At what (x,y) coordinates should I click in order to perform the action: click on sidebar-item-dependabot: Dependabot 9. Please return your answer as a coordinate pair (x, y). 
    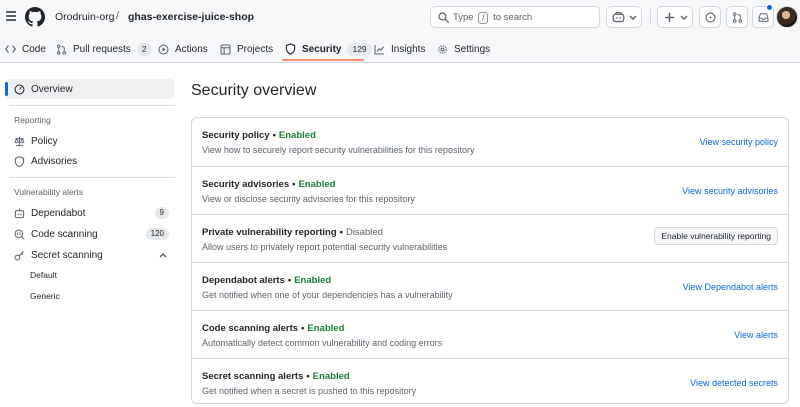
    Looking at the image, I should click on (90, 213).